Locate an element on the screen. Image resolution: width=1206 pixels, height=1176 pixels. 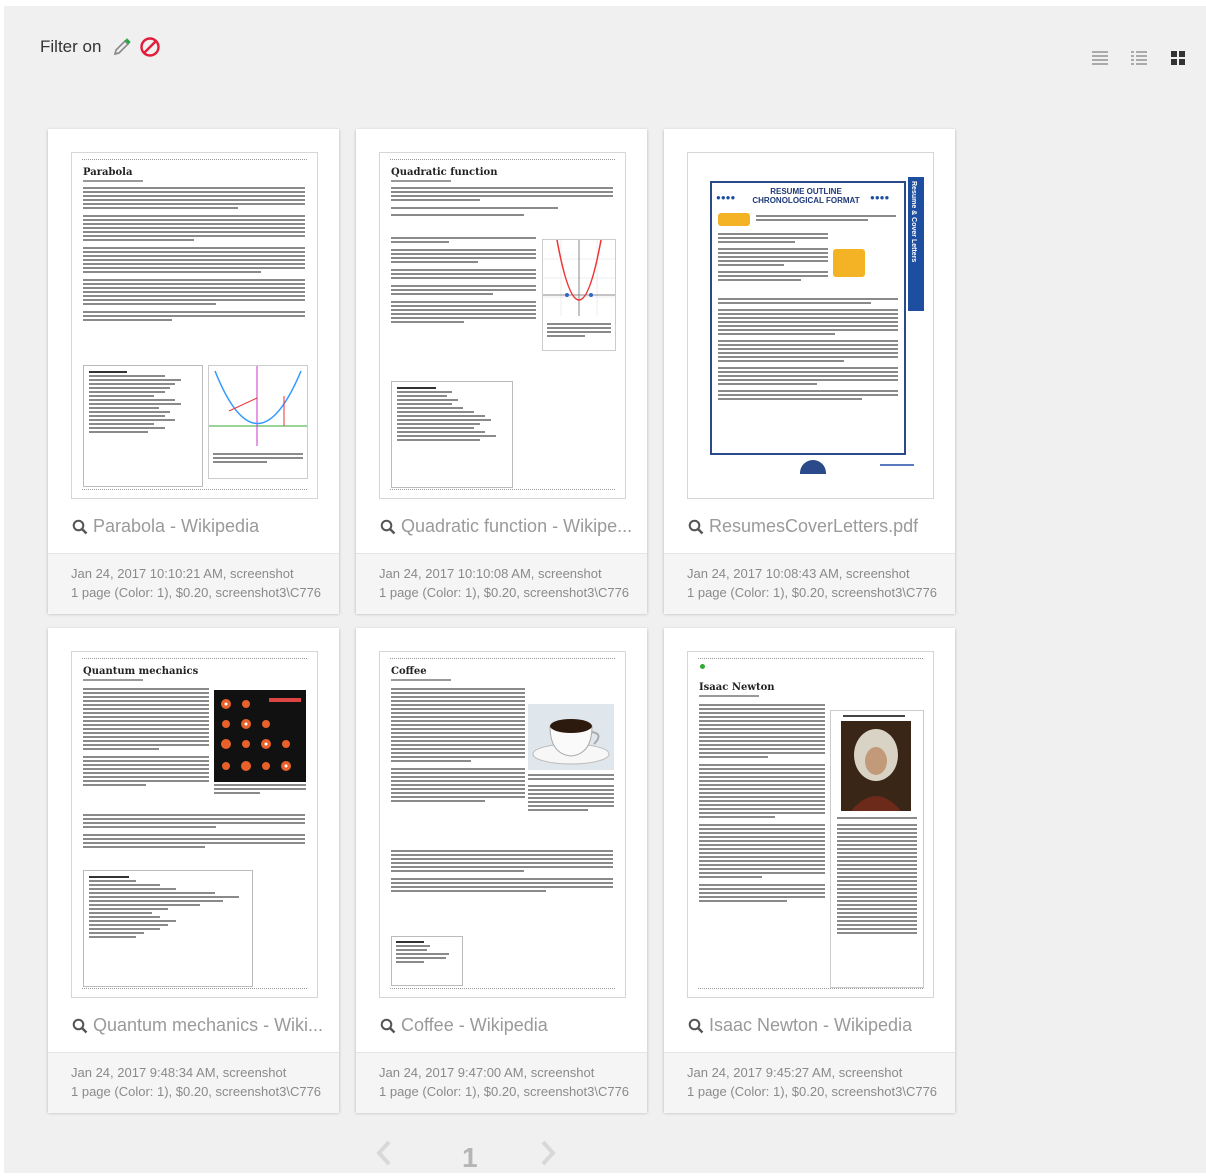
resume-doc-title: RESUME OUTLINE CHRONOLOGICAL FORMAT is located at coordinates (806, 196).